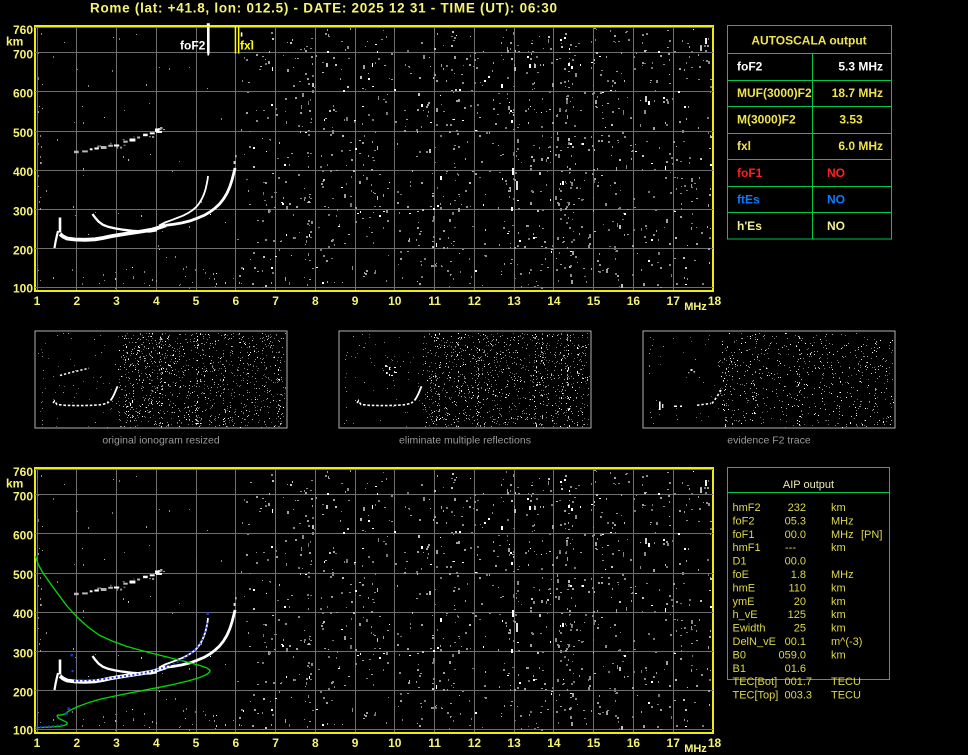 The image size is (968, 755). Describe the element at coordinates (755, 682) in the screenshot. I see `svg-text: TEC[Bot]` at that location.